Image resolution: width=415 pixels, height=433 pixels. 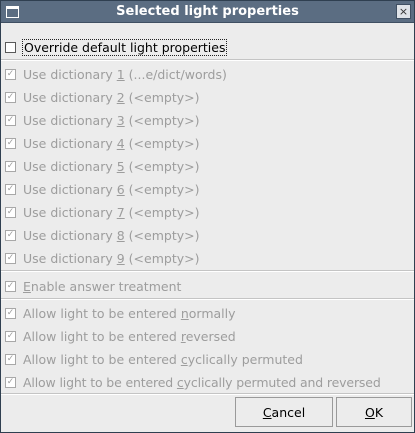 What do you see at coordinates (10, 166) in the screenshot?
I see `dictionary-5-checkbox` at bounding box center [10, 166].